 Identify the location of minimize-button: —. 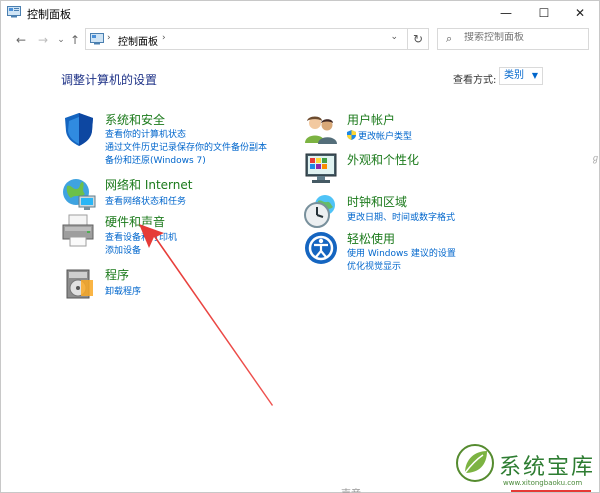
(506, 13).